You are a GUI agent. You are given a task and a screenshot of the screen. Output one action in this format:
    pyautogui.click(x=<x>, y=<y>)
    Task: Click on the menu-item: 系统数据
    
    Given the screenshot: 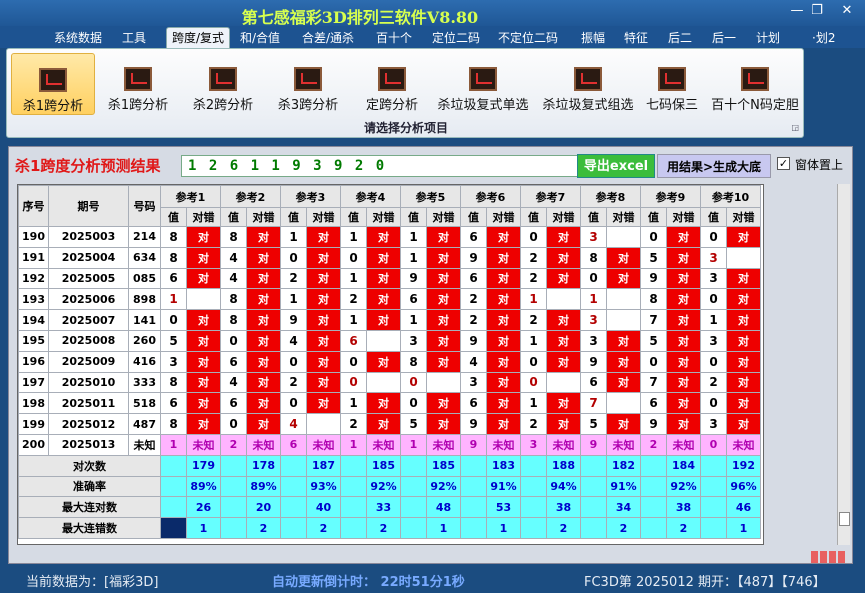 What is the action you would take?
    pyautogui.click(x=78, y=37)
    